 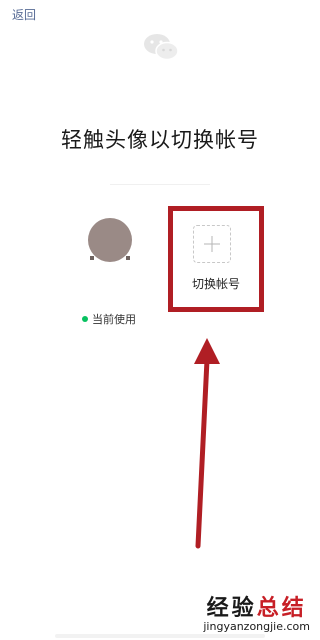 I want to click on annotation-arrow-icon, so click(x=207, y=443).